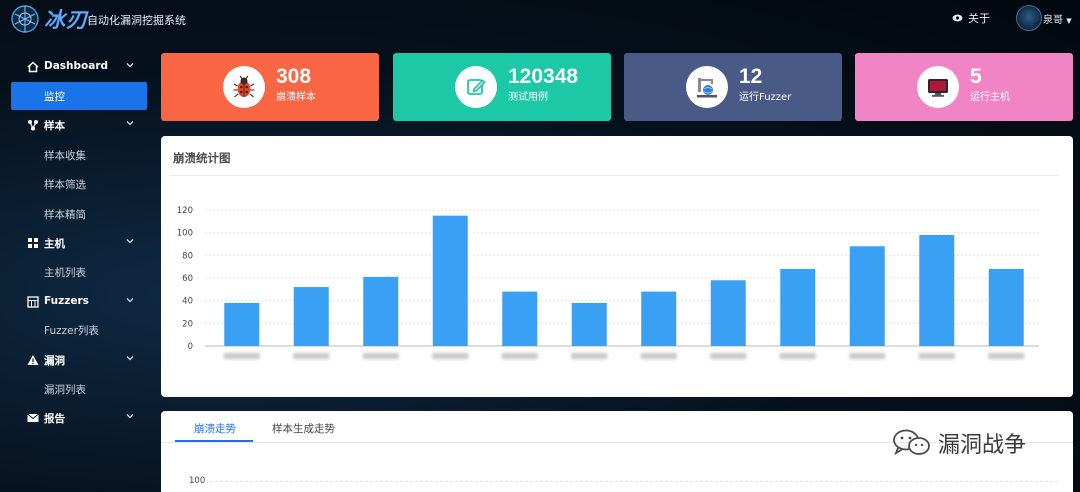 The image size is (1080, 492). I want to click on sidebar-group-samples: 样本, so click(80, 125).